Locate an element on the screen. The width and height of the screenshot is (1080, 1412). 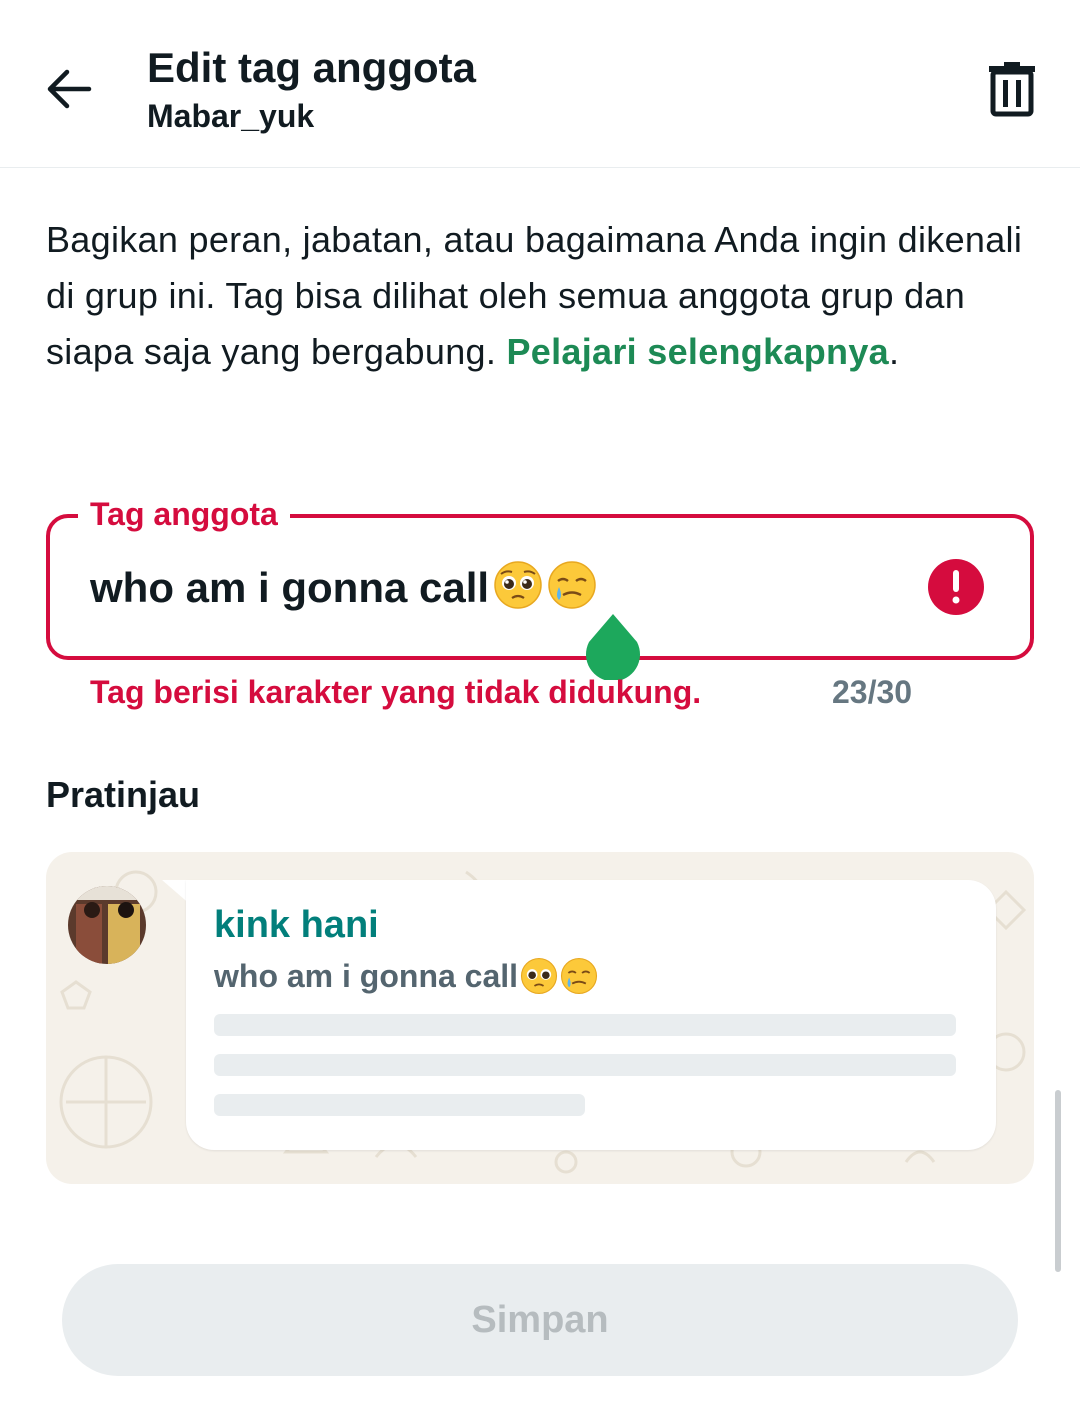
delete-button is located at coordinates (1012, 90).